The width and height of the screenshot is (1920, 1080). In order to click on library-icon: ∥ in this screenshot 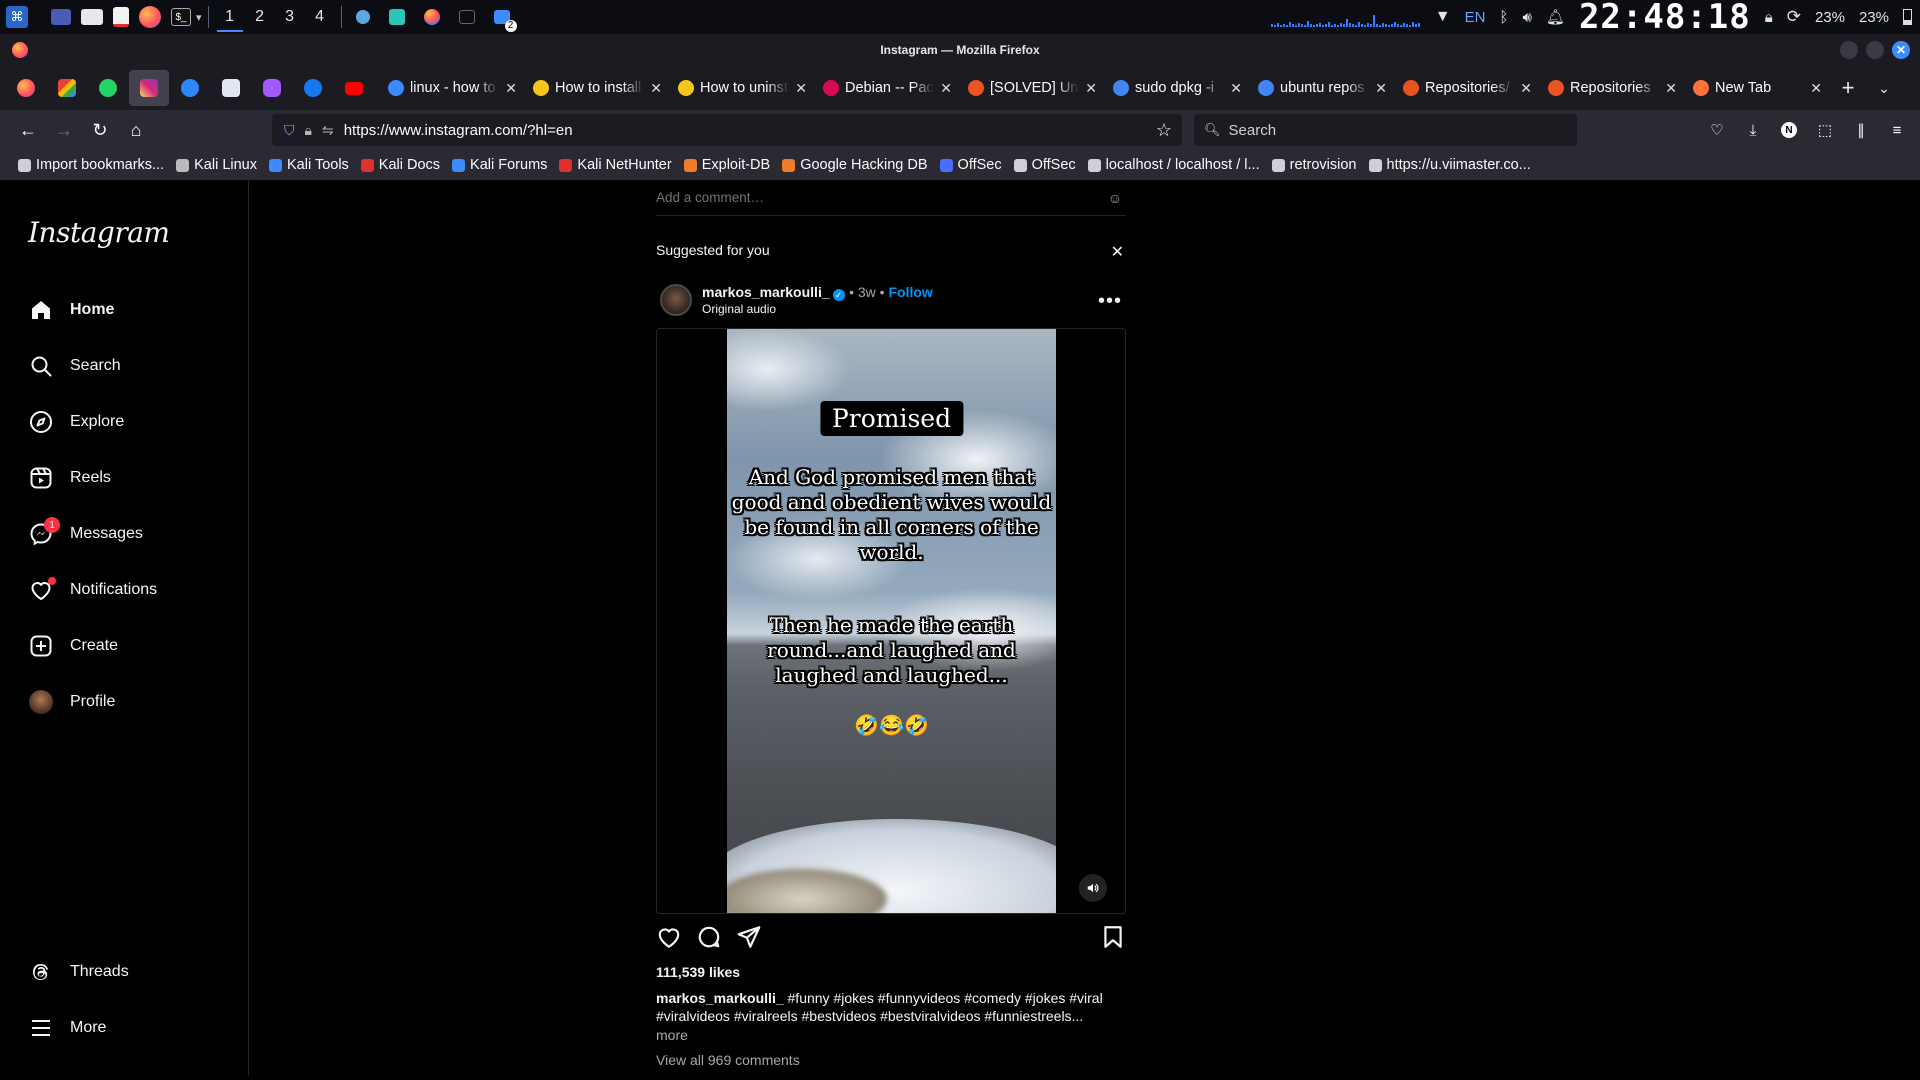, I will do `click(1861, 130)`.